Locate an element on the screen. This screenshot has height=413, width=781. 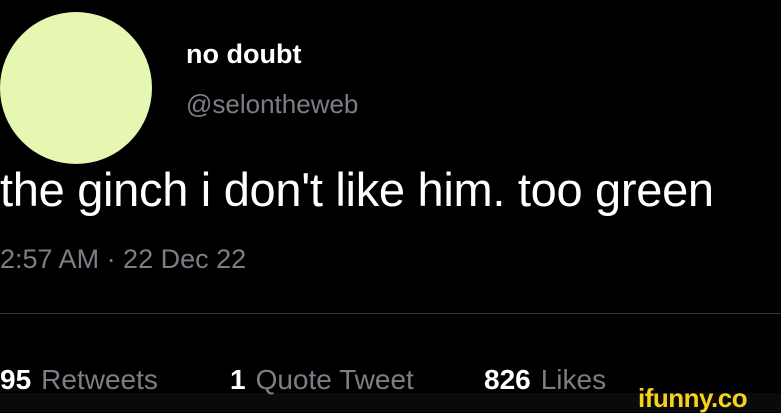
retweets-count: 95 is located at coordinates (16, 379).